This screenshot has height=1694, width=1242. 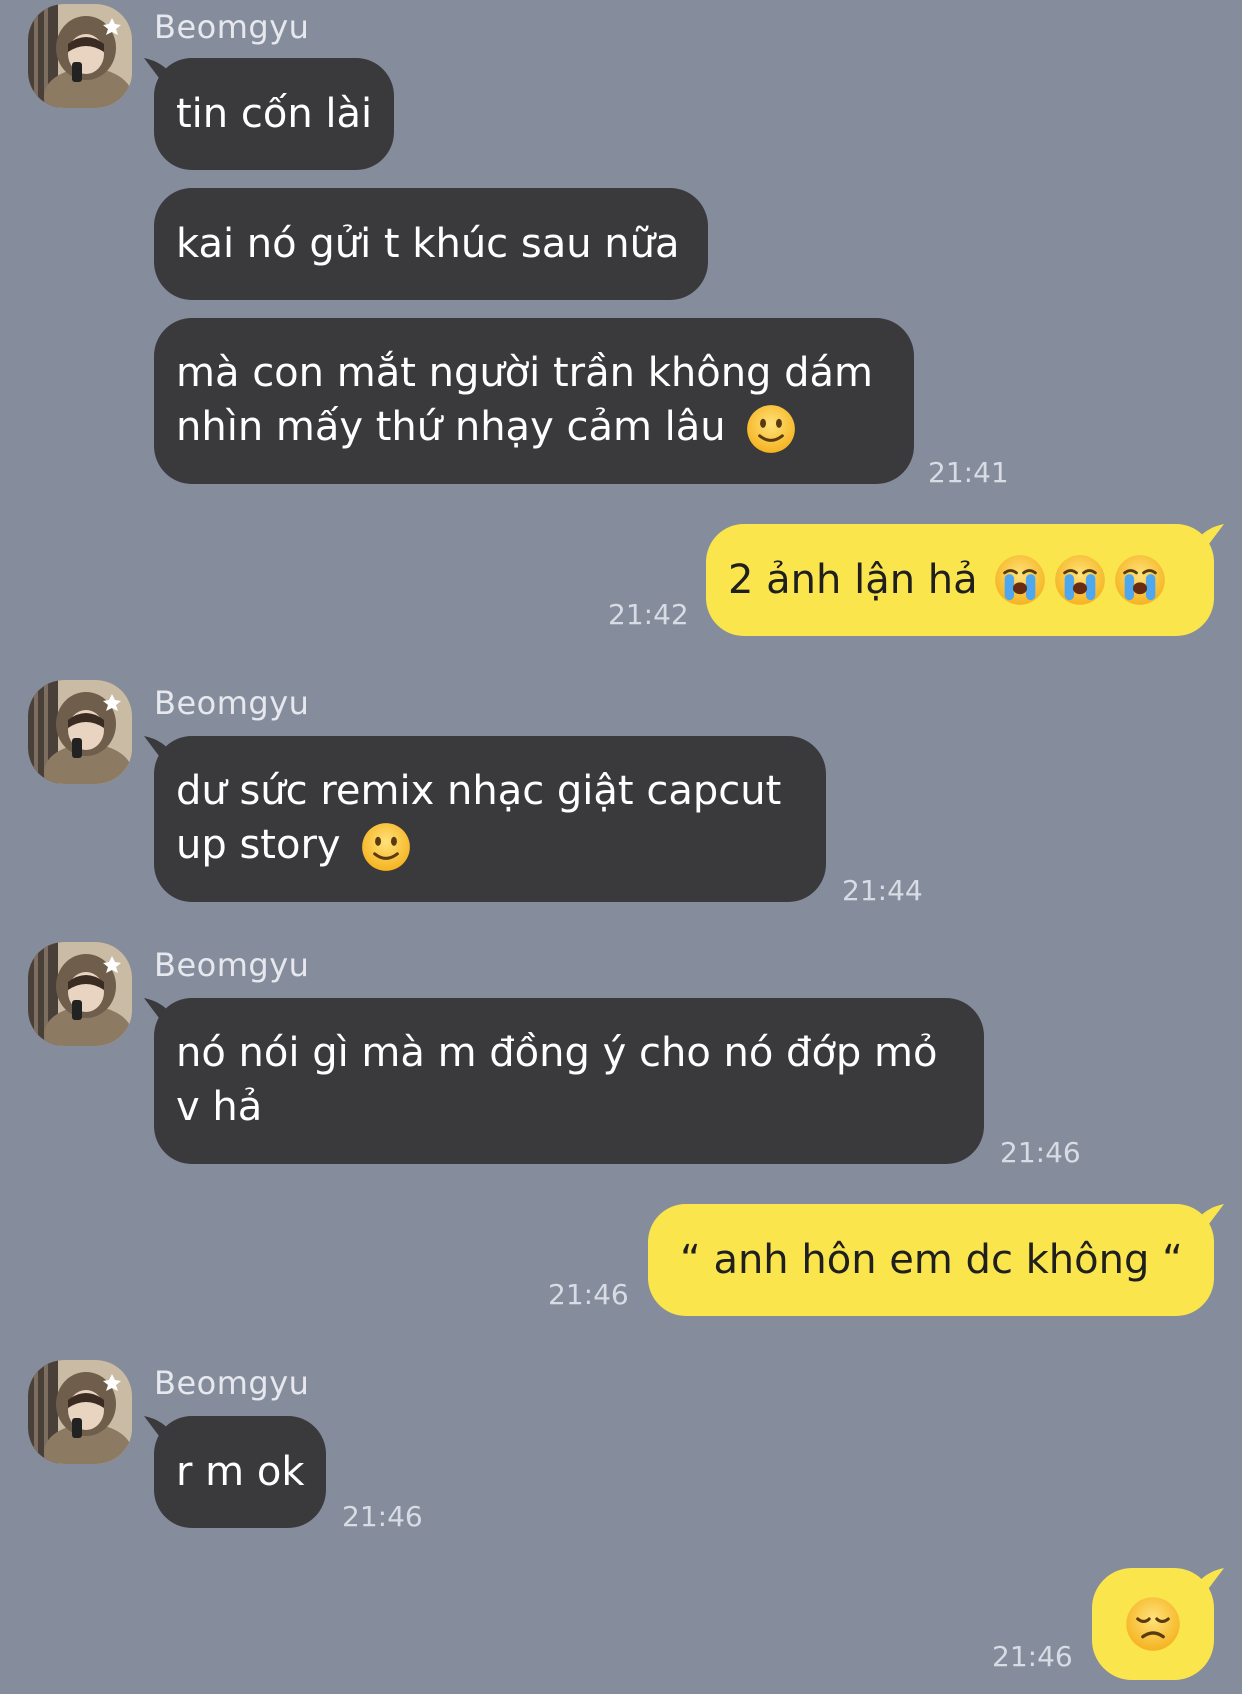 I want to click on message-text-line: mà con mắt người trần không dám, so click(x=525, y=373).